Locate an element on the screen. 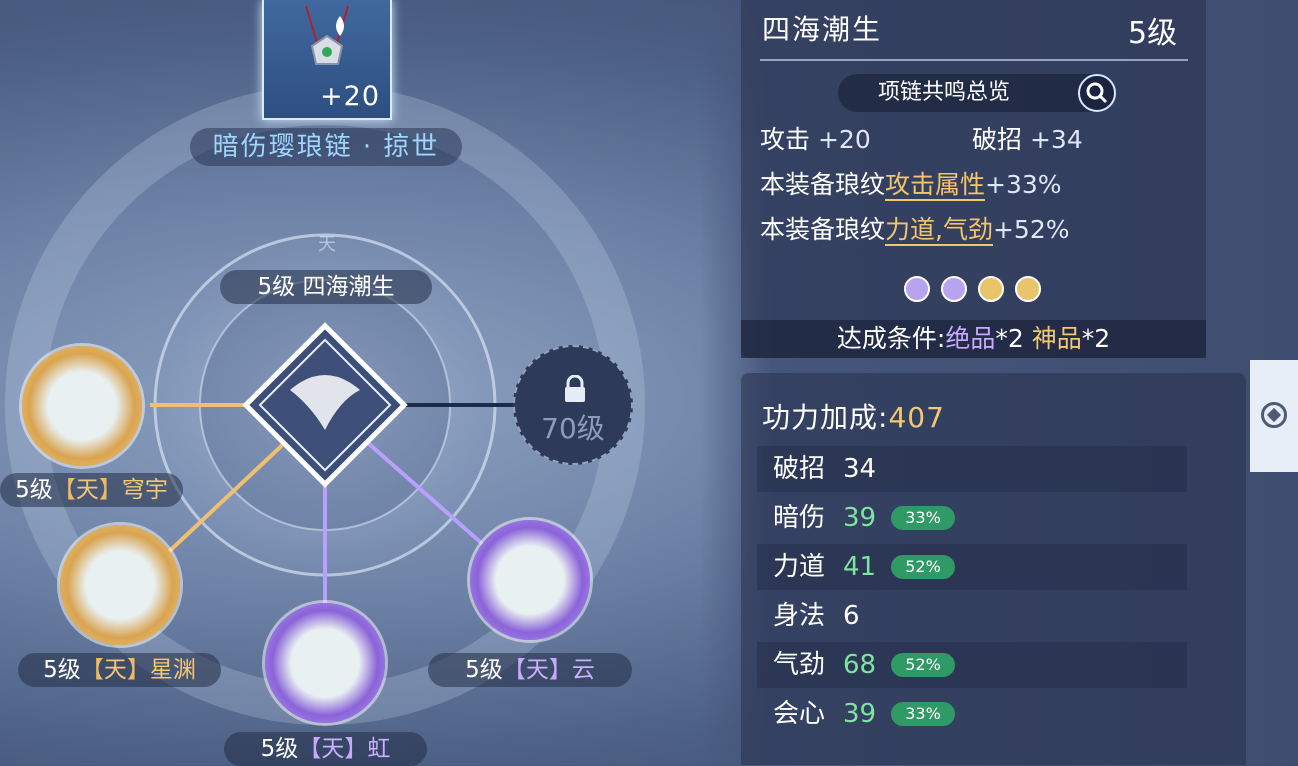 Image resolution: width=1298 pixels, height=766 pixels. bonus-attribute: 力道,气劲 is located at coordinates (939, 230).